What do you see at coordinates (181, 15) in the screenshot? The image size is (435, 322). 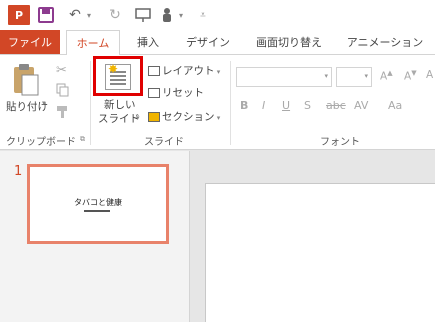 I see `touch-dropdown-icon: ▾` at bounding box center [181, 15].